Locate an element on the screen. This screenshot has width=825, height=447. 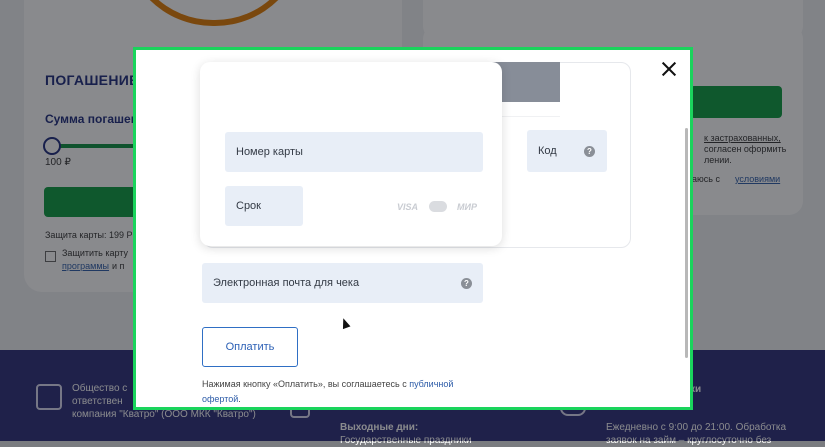
expiry-placeholder: Срок is located at coordinates (248, 206).